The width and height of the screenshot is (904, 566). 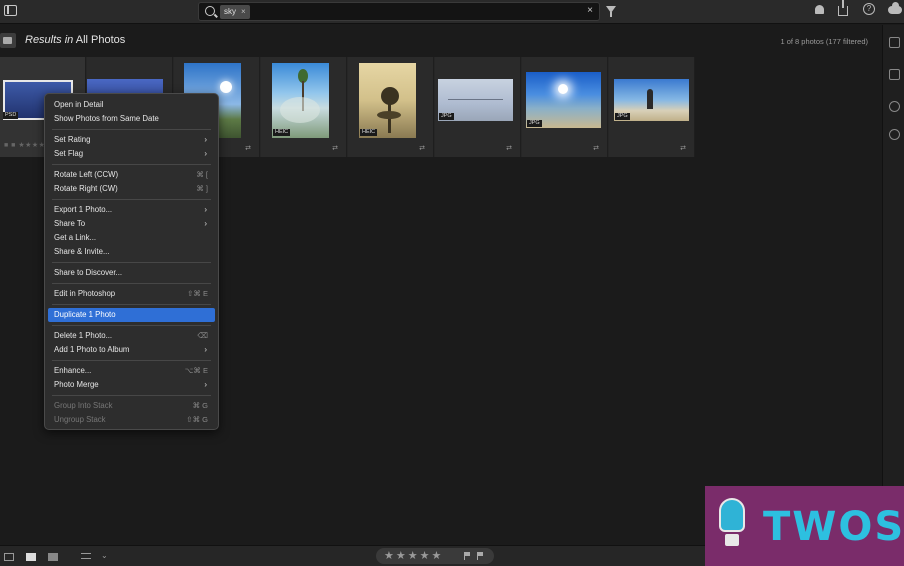 I want to click on menu-item-share-to: Share To ›, so click(x=131, y=224).